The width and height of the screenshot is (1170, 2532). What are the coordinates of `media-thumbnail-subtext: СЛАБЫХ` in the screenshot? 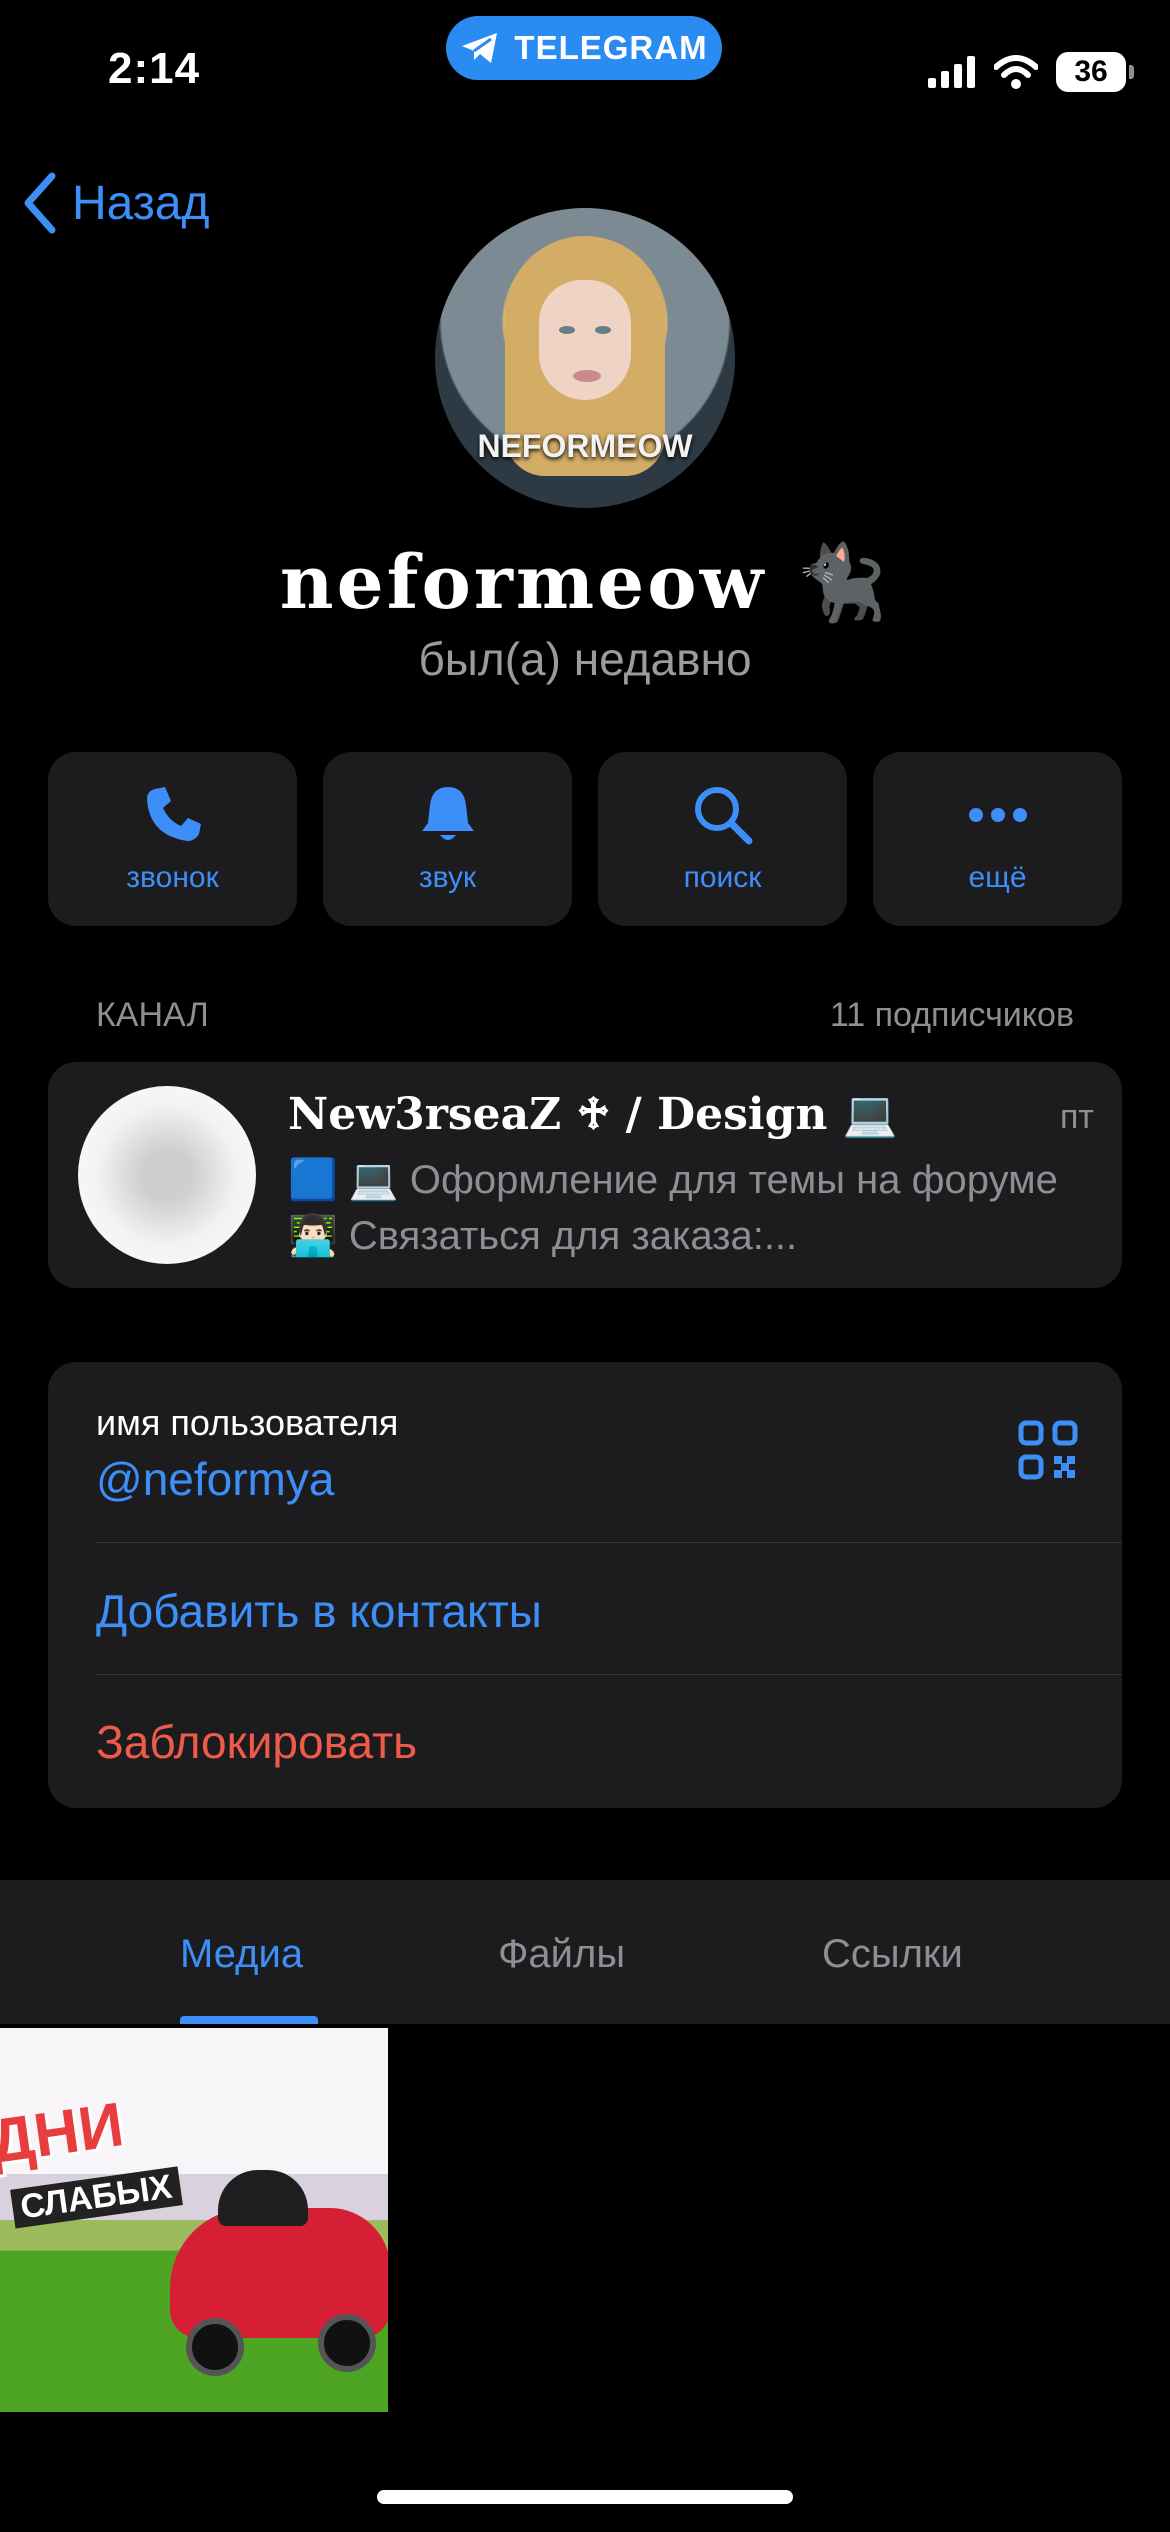 It's located at (96, 2197).